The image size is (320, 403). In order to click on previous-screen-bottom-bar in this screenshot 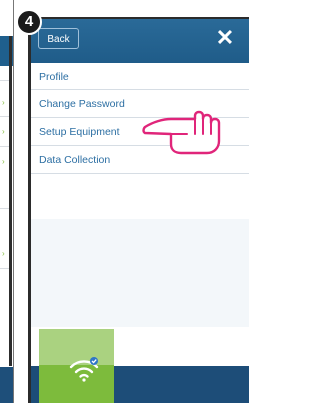, I will do `click(6, 385)`.